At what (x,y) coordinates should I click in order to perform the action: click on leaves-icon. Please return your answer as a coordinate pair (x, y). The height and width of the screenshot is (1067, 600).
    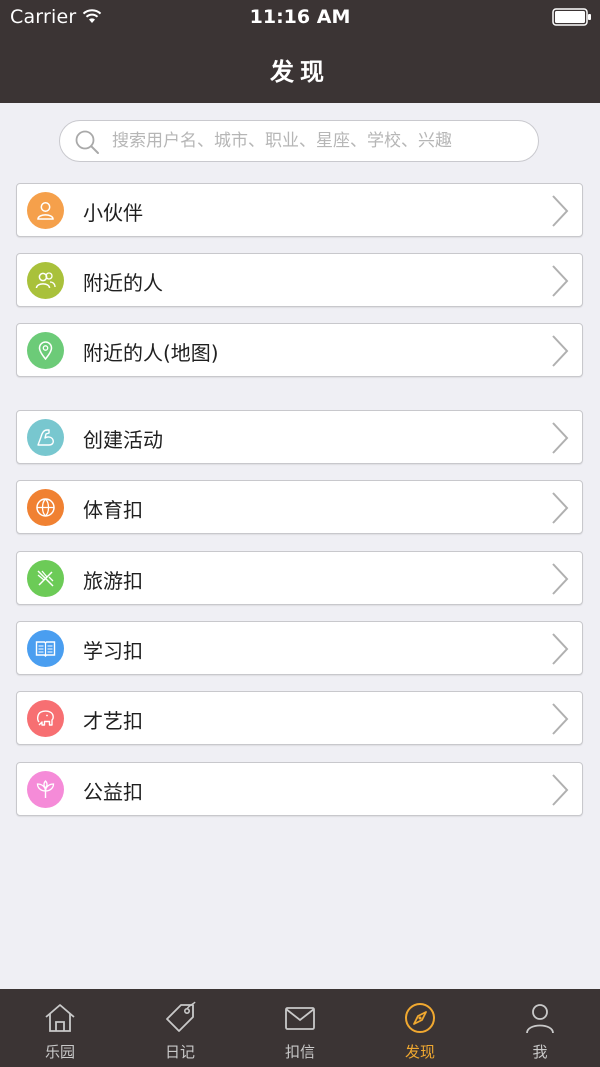
    Looking at the image, I should click on (45, 789).